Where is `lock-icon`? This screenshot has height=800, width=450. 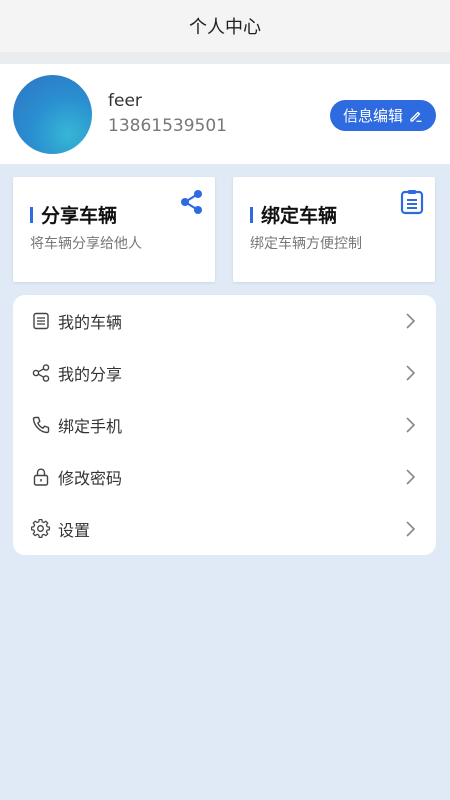 lock-icon is located at coordinates (41, 477).